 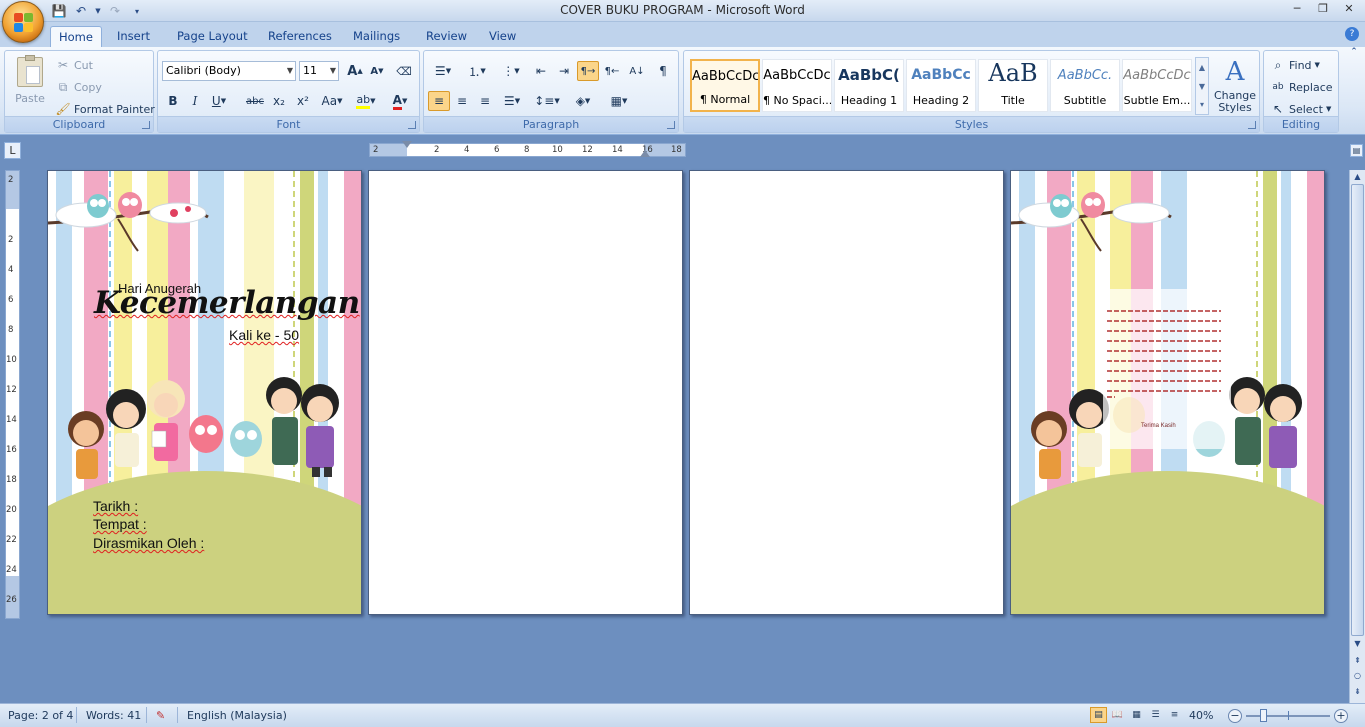 What do you see at coordinates (1300, 109) in the screenshot?
I see `select-button: ↖ Select ▼` at bounding box center [1300, 109].